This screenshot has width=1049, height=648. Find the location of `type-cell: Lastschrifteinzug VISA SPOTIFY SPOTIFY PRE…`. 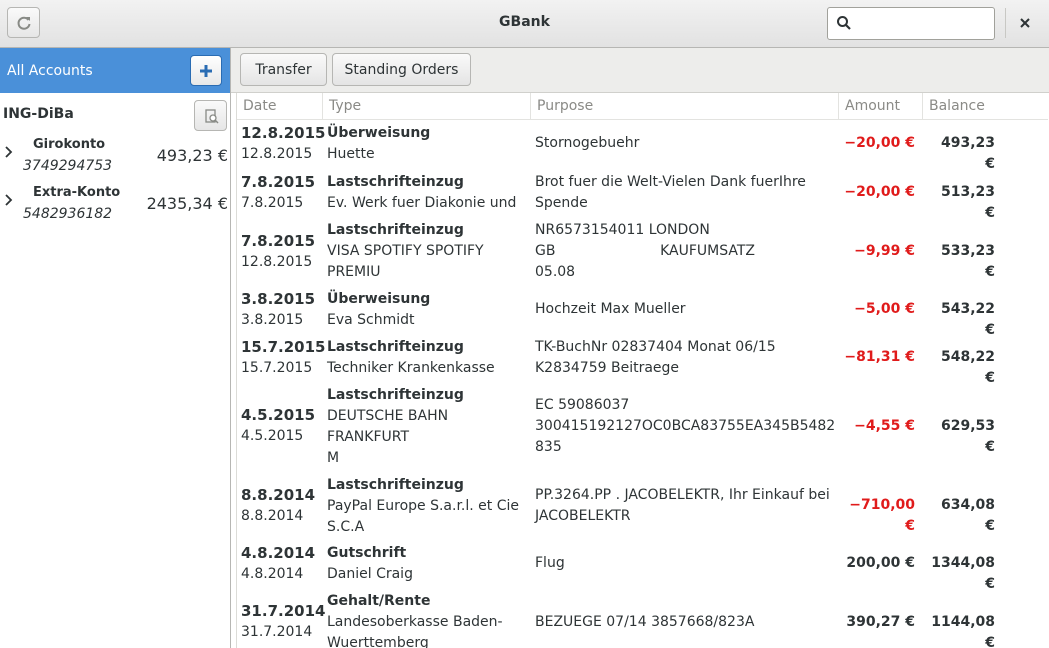

type-cell: Lastschrifteinzug VISA SPOTIFY SPOTIFY PRE… is located at coordinates (405, 251).